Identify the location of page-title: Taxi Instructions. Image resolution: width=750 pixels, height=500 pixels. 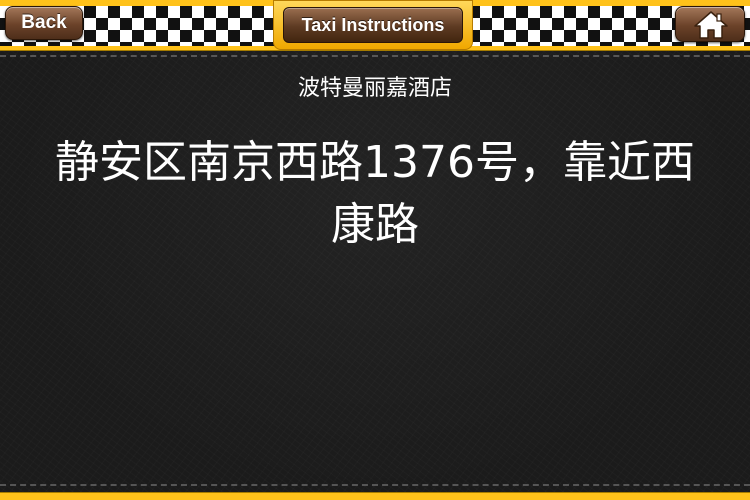
(373, 25).